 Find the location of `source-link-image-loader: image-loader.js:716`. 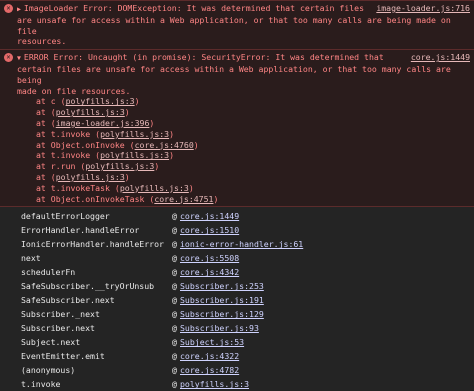

source-link-image-loader: image-loader.js:716 is located at coordinates (423, 8).